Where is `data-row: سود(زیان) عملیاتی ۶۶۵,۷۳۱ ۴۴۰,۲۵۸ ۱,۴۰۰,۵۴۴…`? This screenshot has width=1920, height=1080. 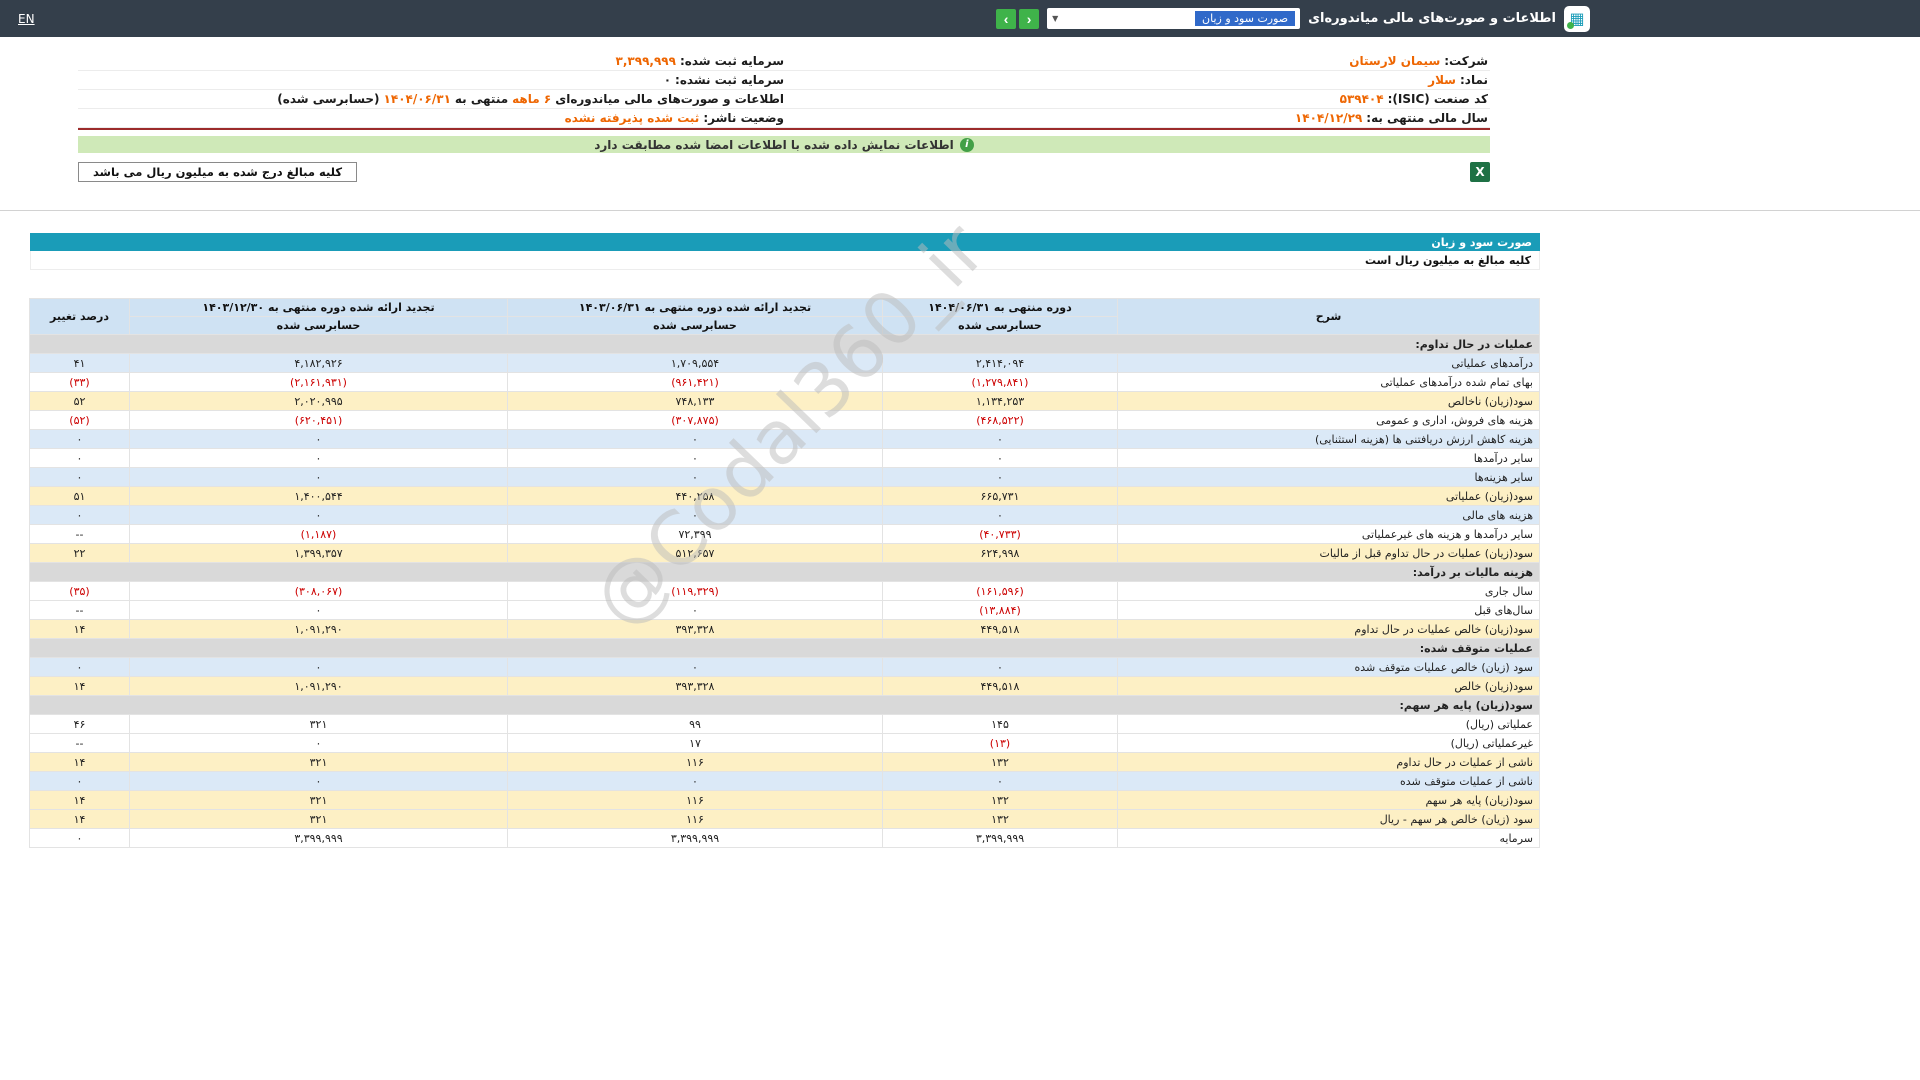 data-row: سود(زیان) عملیاتی ۶۶۵,۷۳۱ ۴۴۰,۲۵۸ ۱,۴۰۰,۵۴۴… is located at coordinates (784, 496).